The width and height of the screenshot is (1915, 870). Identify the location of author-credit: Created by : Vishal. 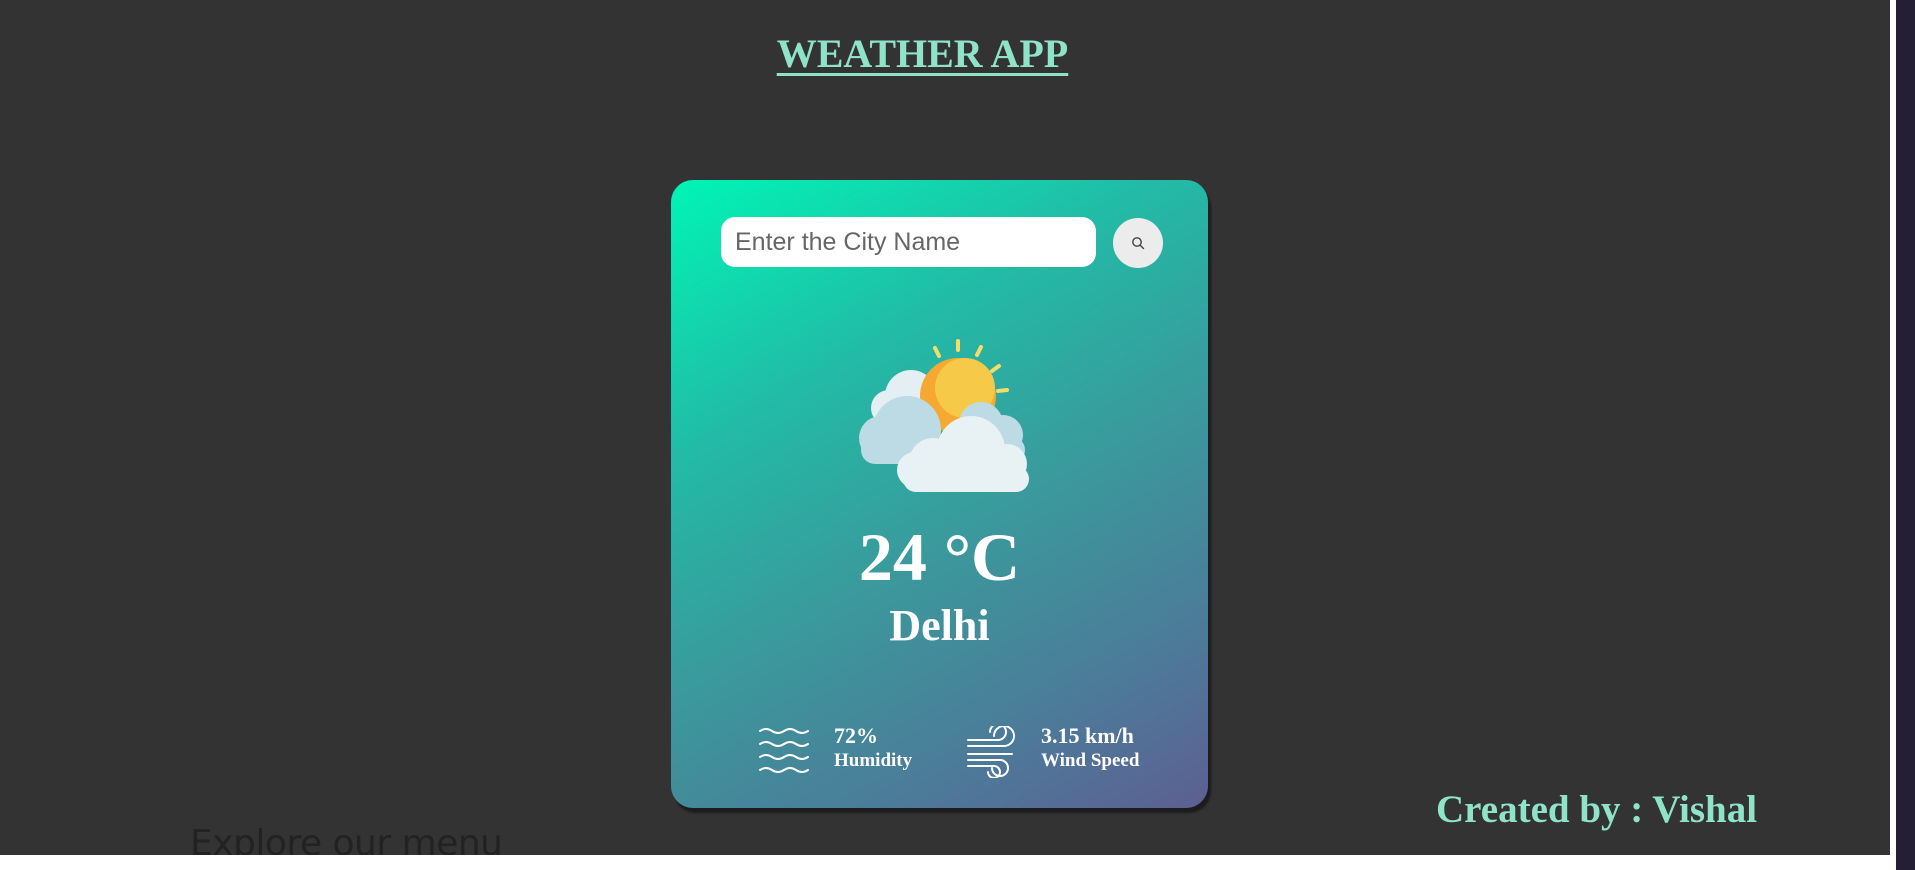
(1597, 809).